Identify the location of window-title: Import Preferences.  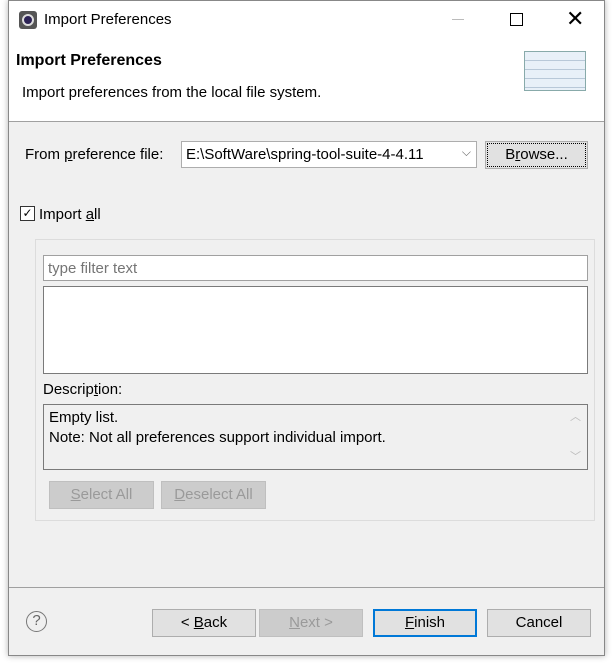
(108, 19).